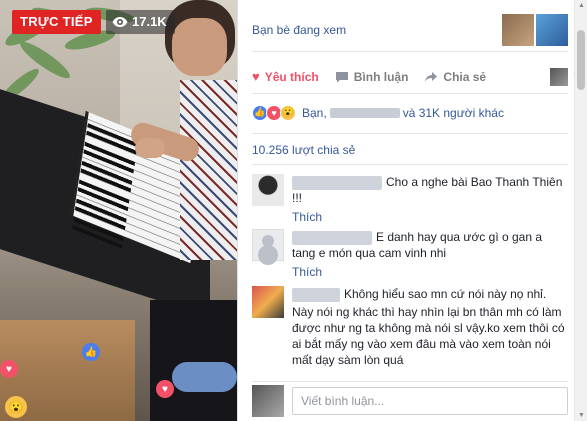 The height and width of the screenshot is (421, 587). I want to click on stool, so click(204, 377).